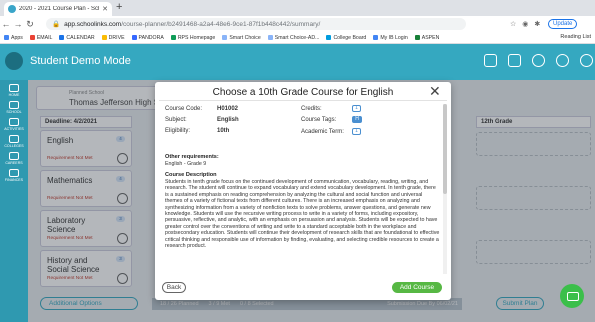  What do you see at coordinates (575, 37) in the screenshot?
I see `reading-list-button: Reading List` at bounding box center [575, 37].